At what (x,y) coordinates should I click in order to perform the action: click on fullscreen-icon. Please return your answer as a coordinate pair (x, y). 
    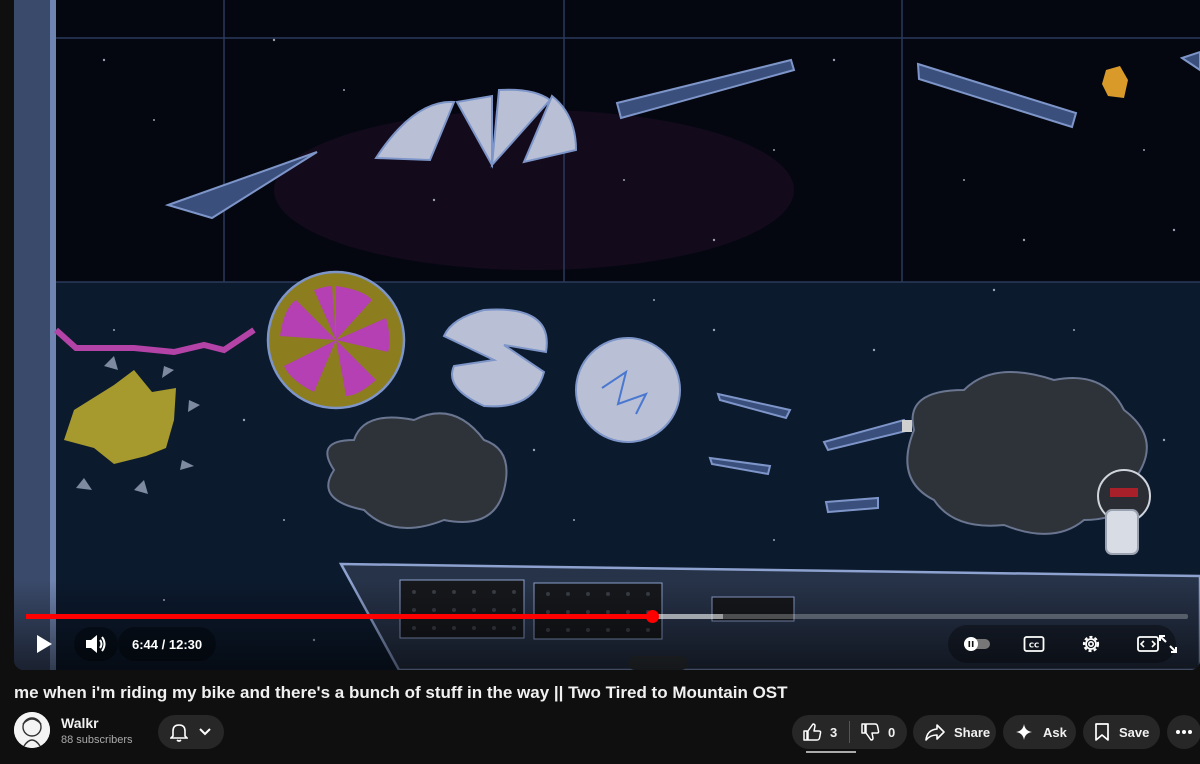
    Looking at the image, I should click on (1168, 644).